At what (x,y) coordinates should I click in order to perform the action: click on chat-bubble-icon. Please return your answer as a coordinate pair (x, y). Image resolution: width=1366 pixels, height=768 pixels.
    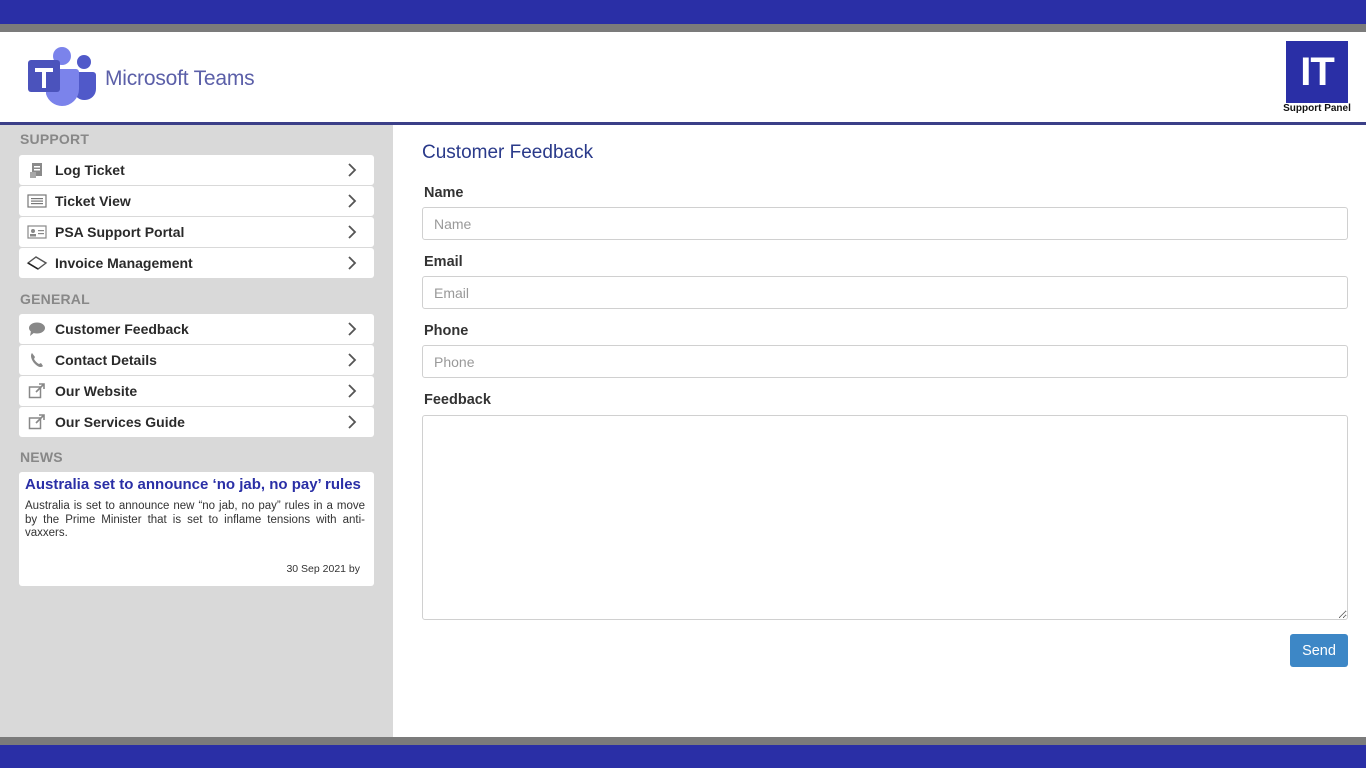
    Looking at the image, I should click on (37, 329).